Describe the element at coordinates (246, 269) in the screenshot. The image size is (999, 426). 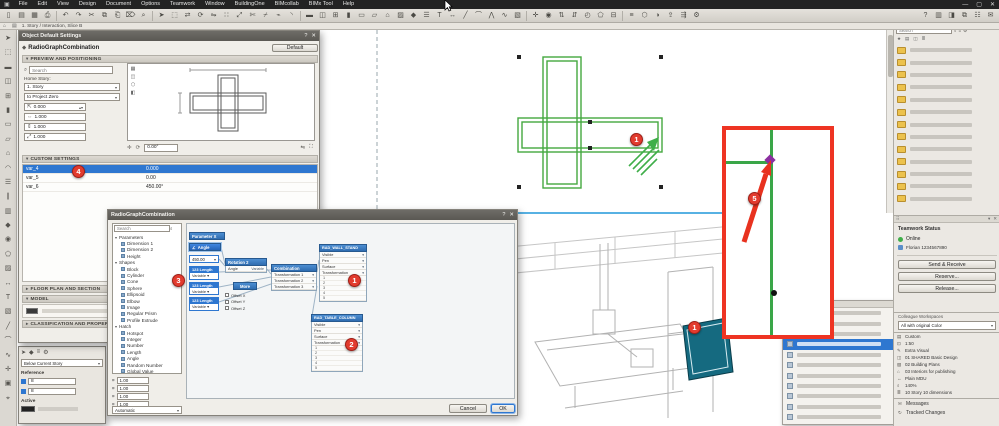
I see `rotation-row: Angle Variable` at that location.